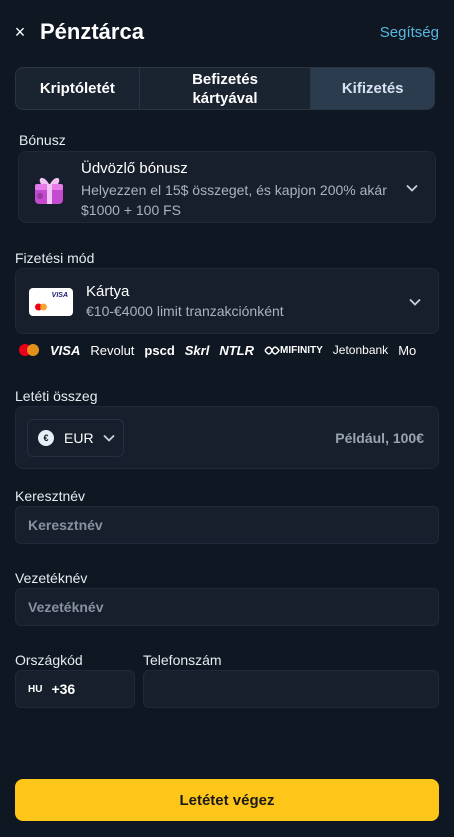  Describe the element at coordinates (372, 88) in the screenshot. I see `tab-withdraw: Kifizetés` at that location.